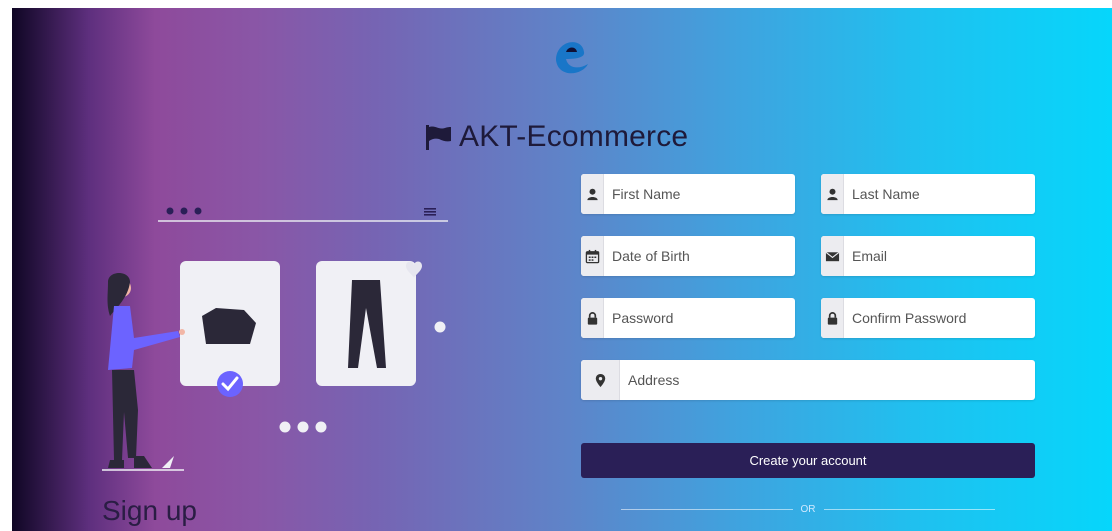 This screenshot has height=531, width=1112. I want to click on confirm-password-field, so click(928, 318).